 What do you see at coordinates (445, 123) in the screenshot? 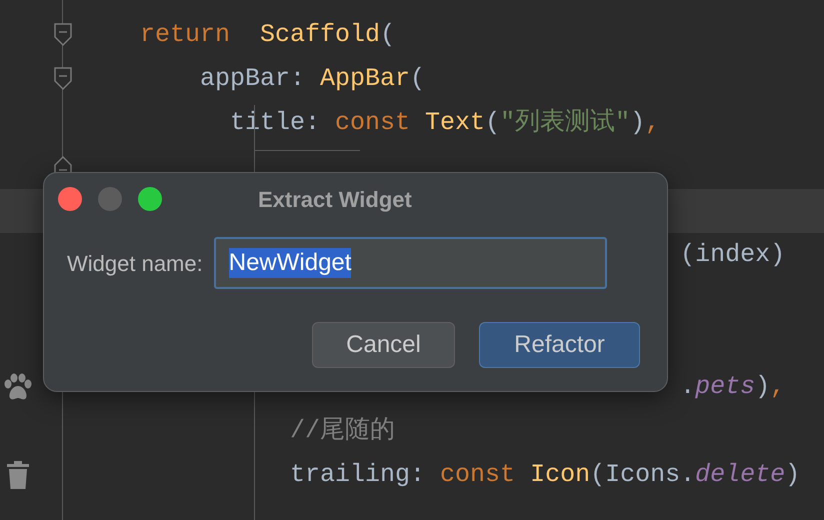
I see `code-line: title: const Text("列表测试"),` at bounding box center [445, 123].